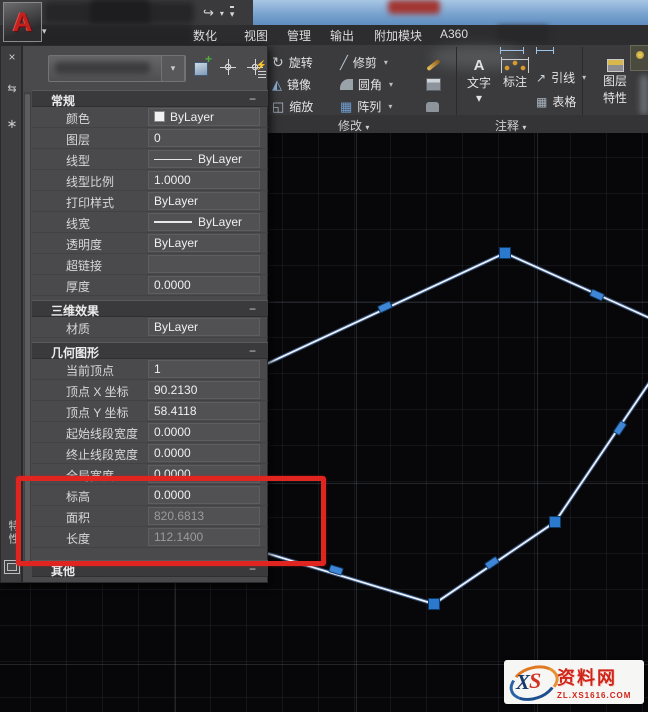  What do you see at coordinates (44, 31) in the screenshot?
I see `application-menu-caret-icon: ▾` at bounding box center [44, 31].